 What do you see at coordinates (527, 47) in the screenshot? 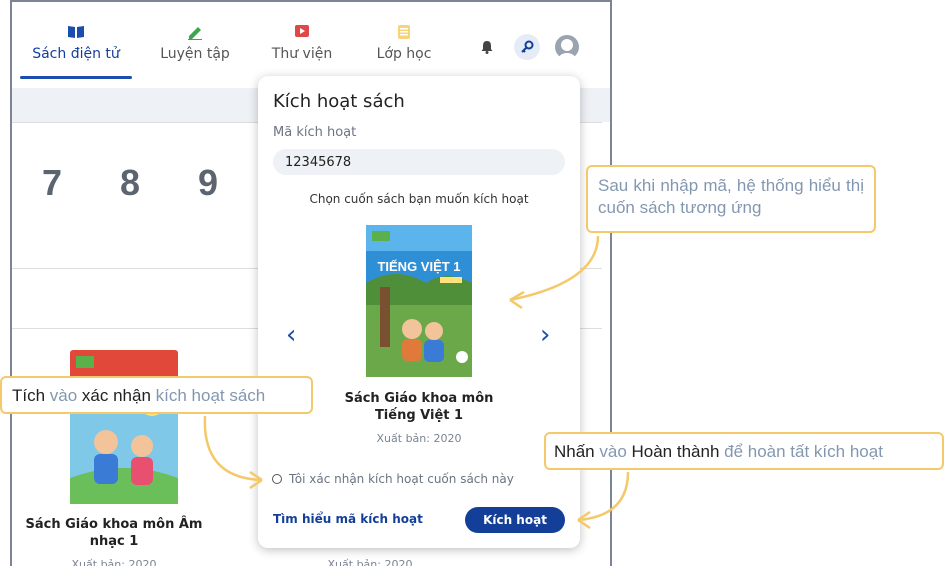
I see `key-icon` at bounding box center [527, 47].